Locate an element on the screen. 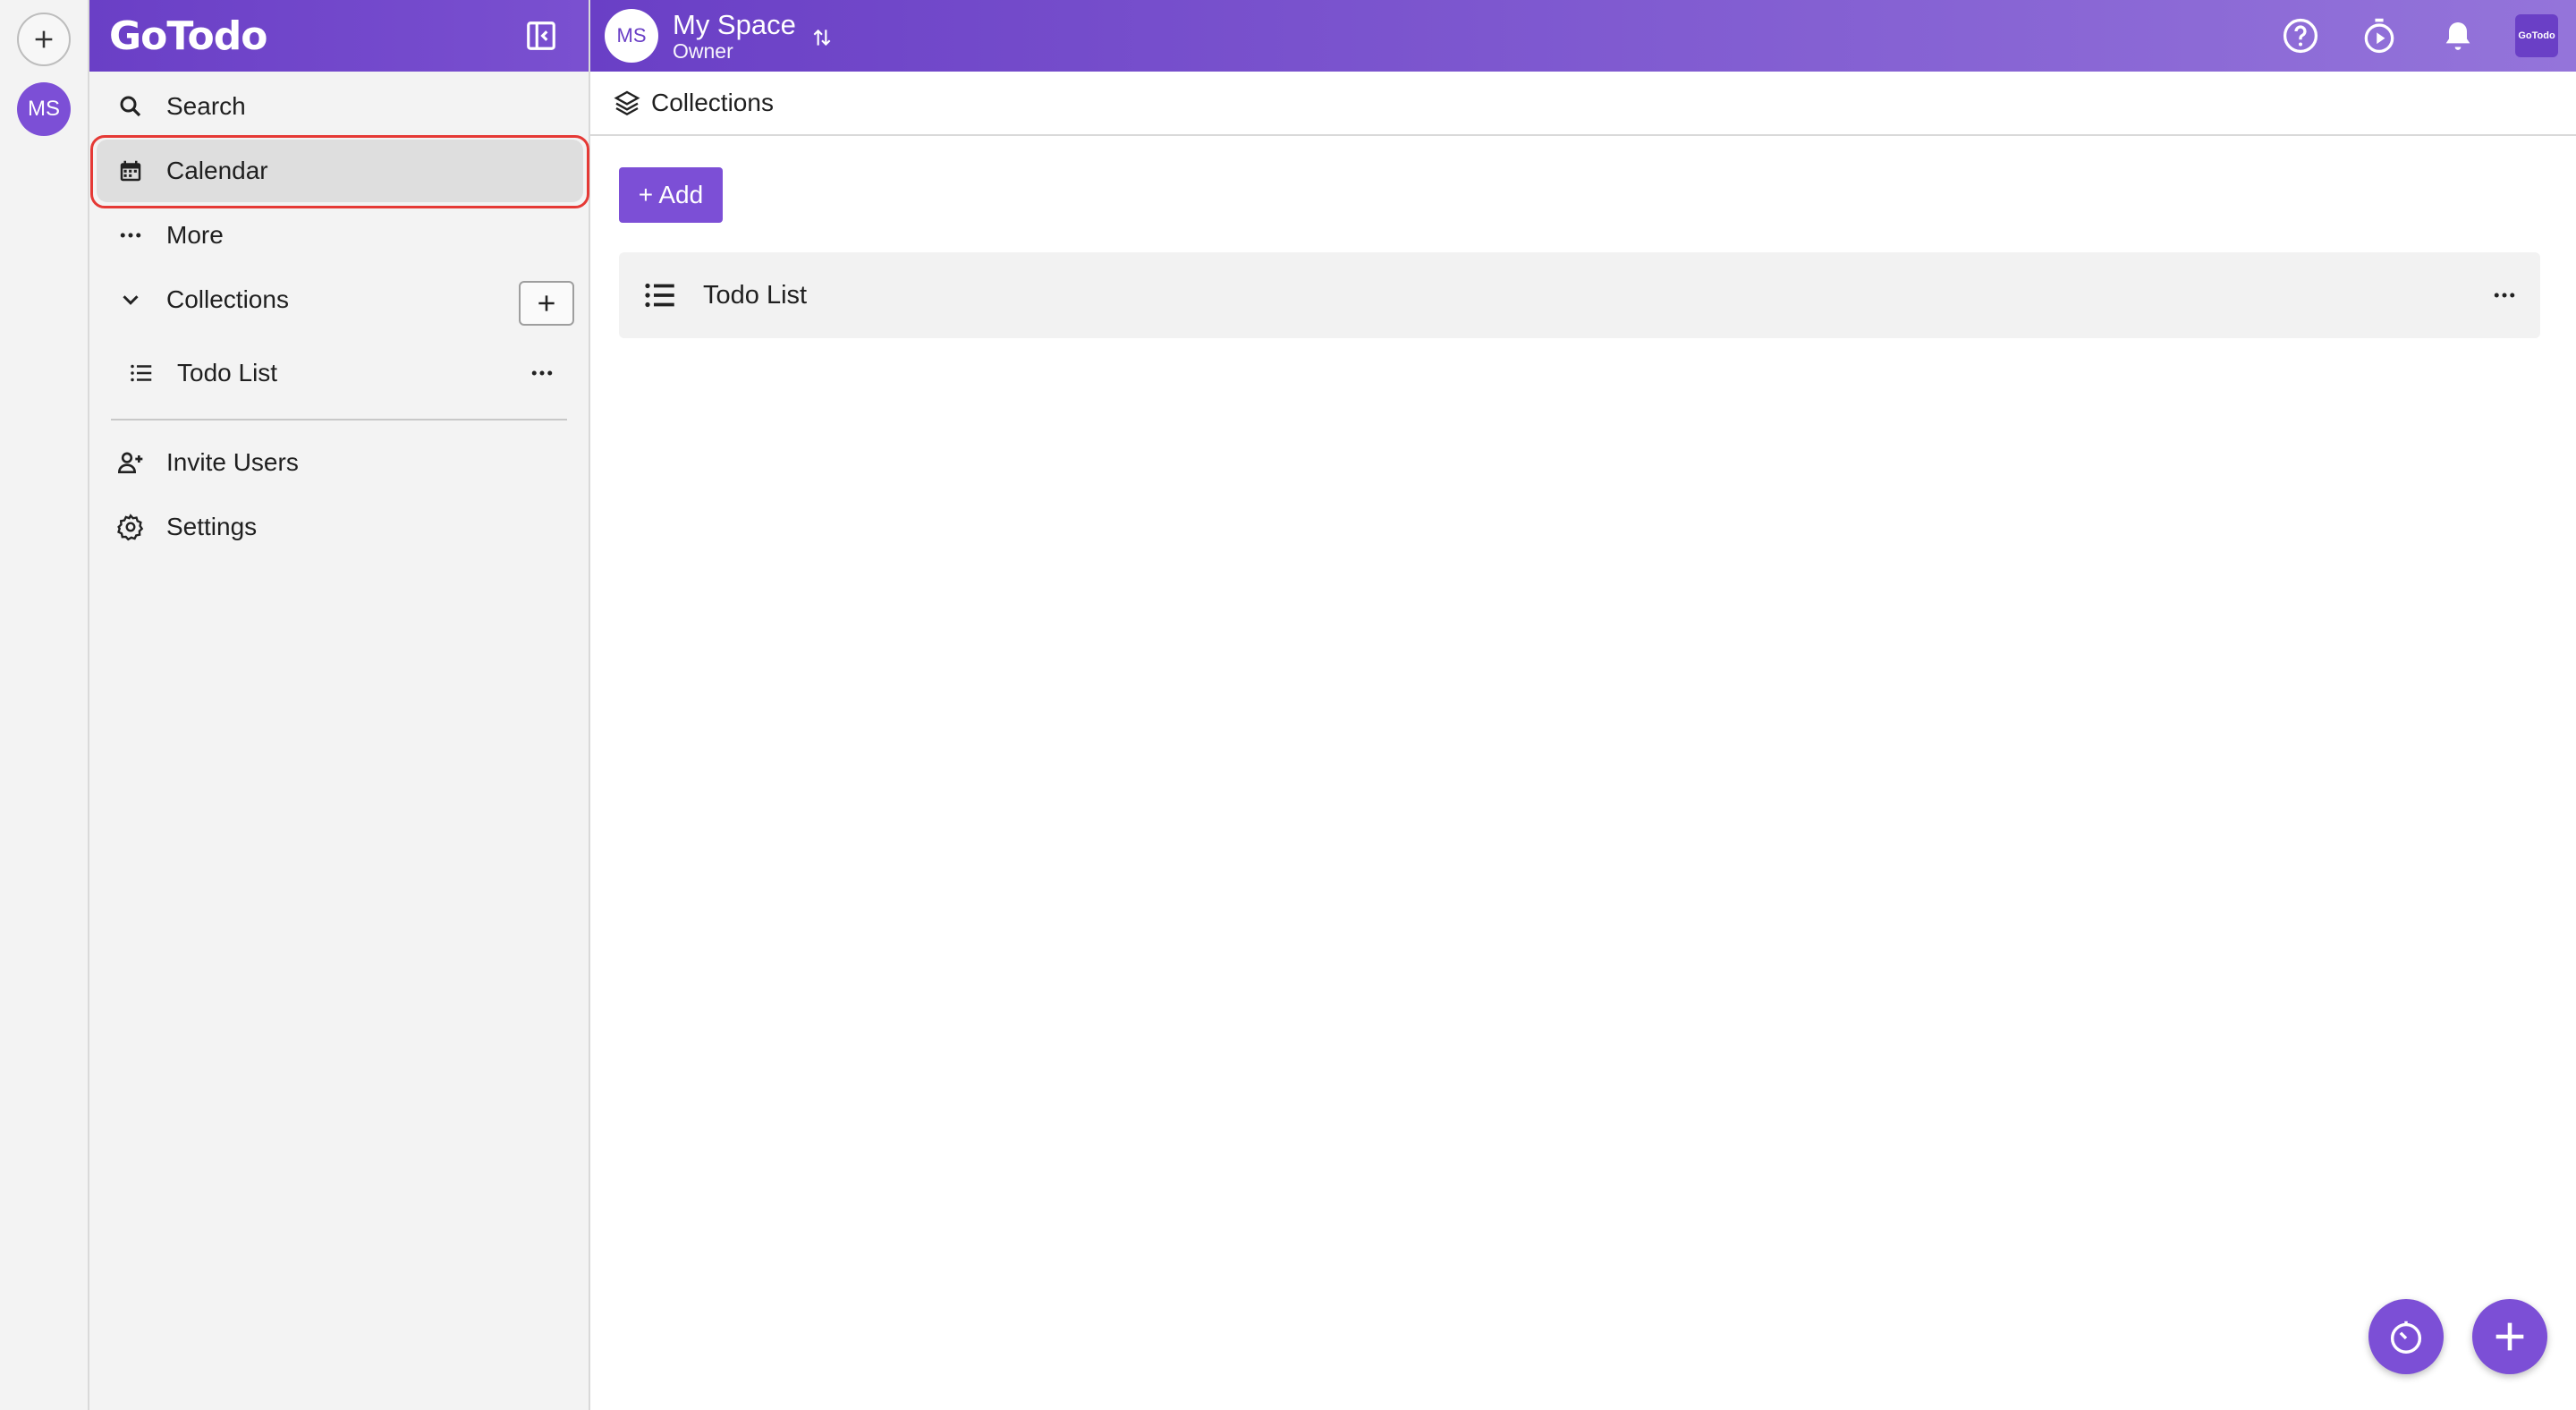 Image resolution: width=2576 pixels, height=1410 pixels. sidebar-item-label: More is located at coordinates (195, 235).